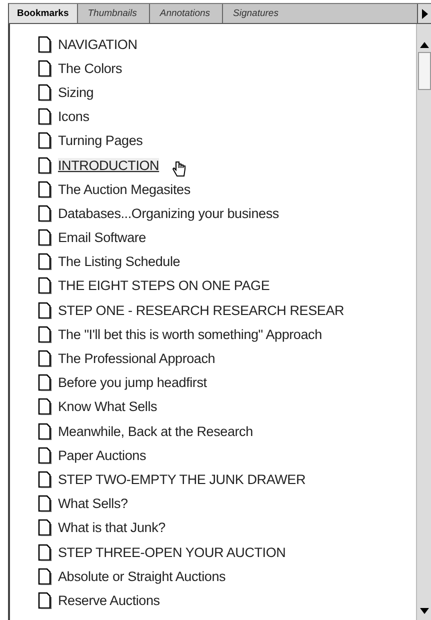 The width and height of the screenshot is (431, 620). What do you see at coordinates (424, 71) in the screenshot?
I see `scroll-thumb` at bounding box center [424, 71].